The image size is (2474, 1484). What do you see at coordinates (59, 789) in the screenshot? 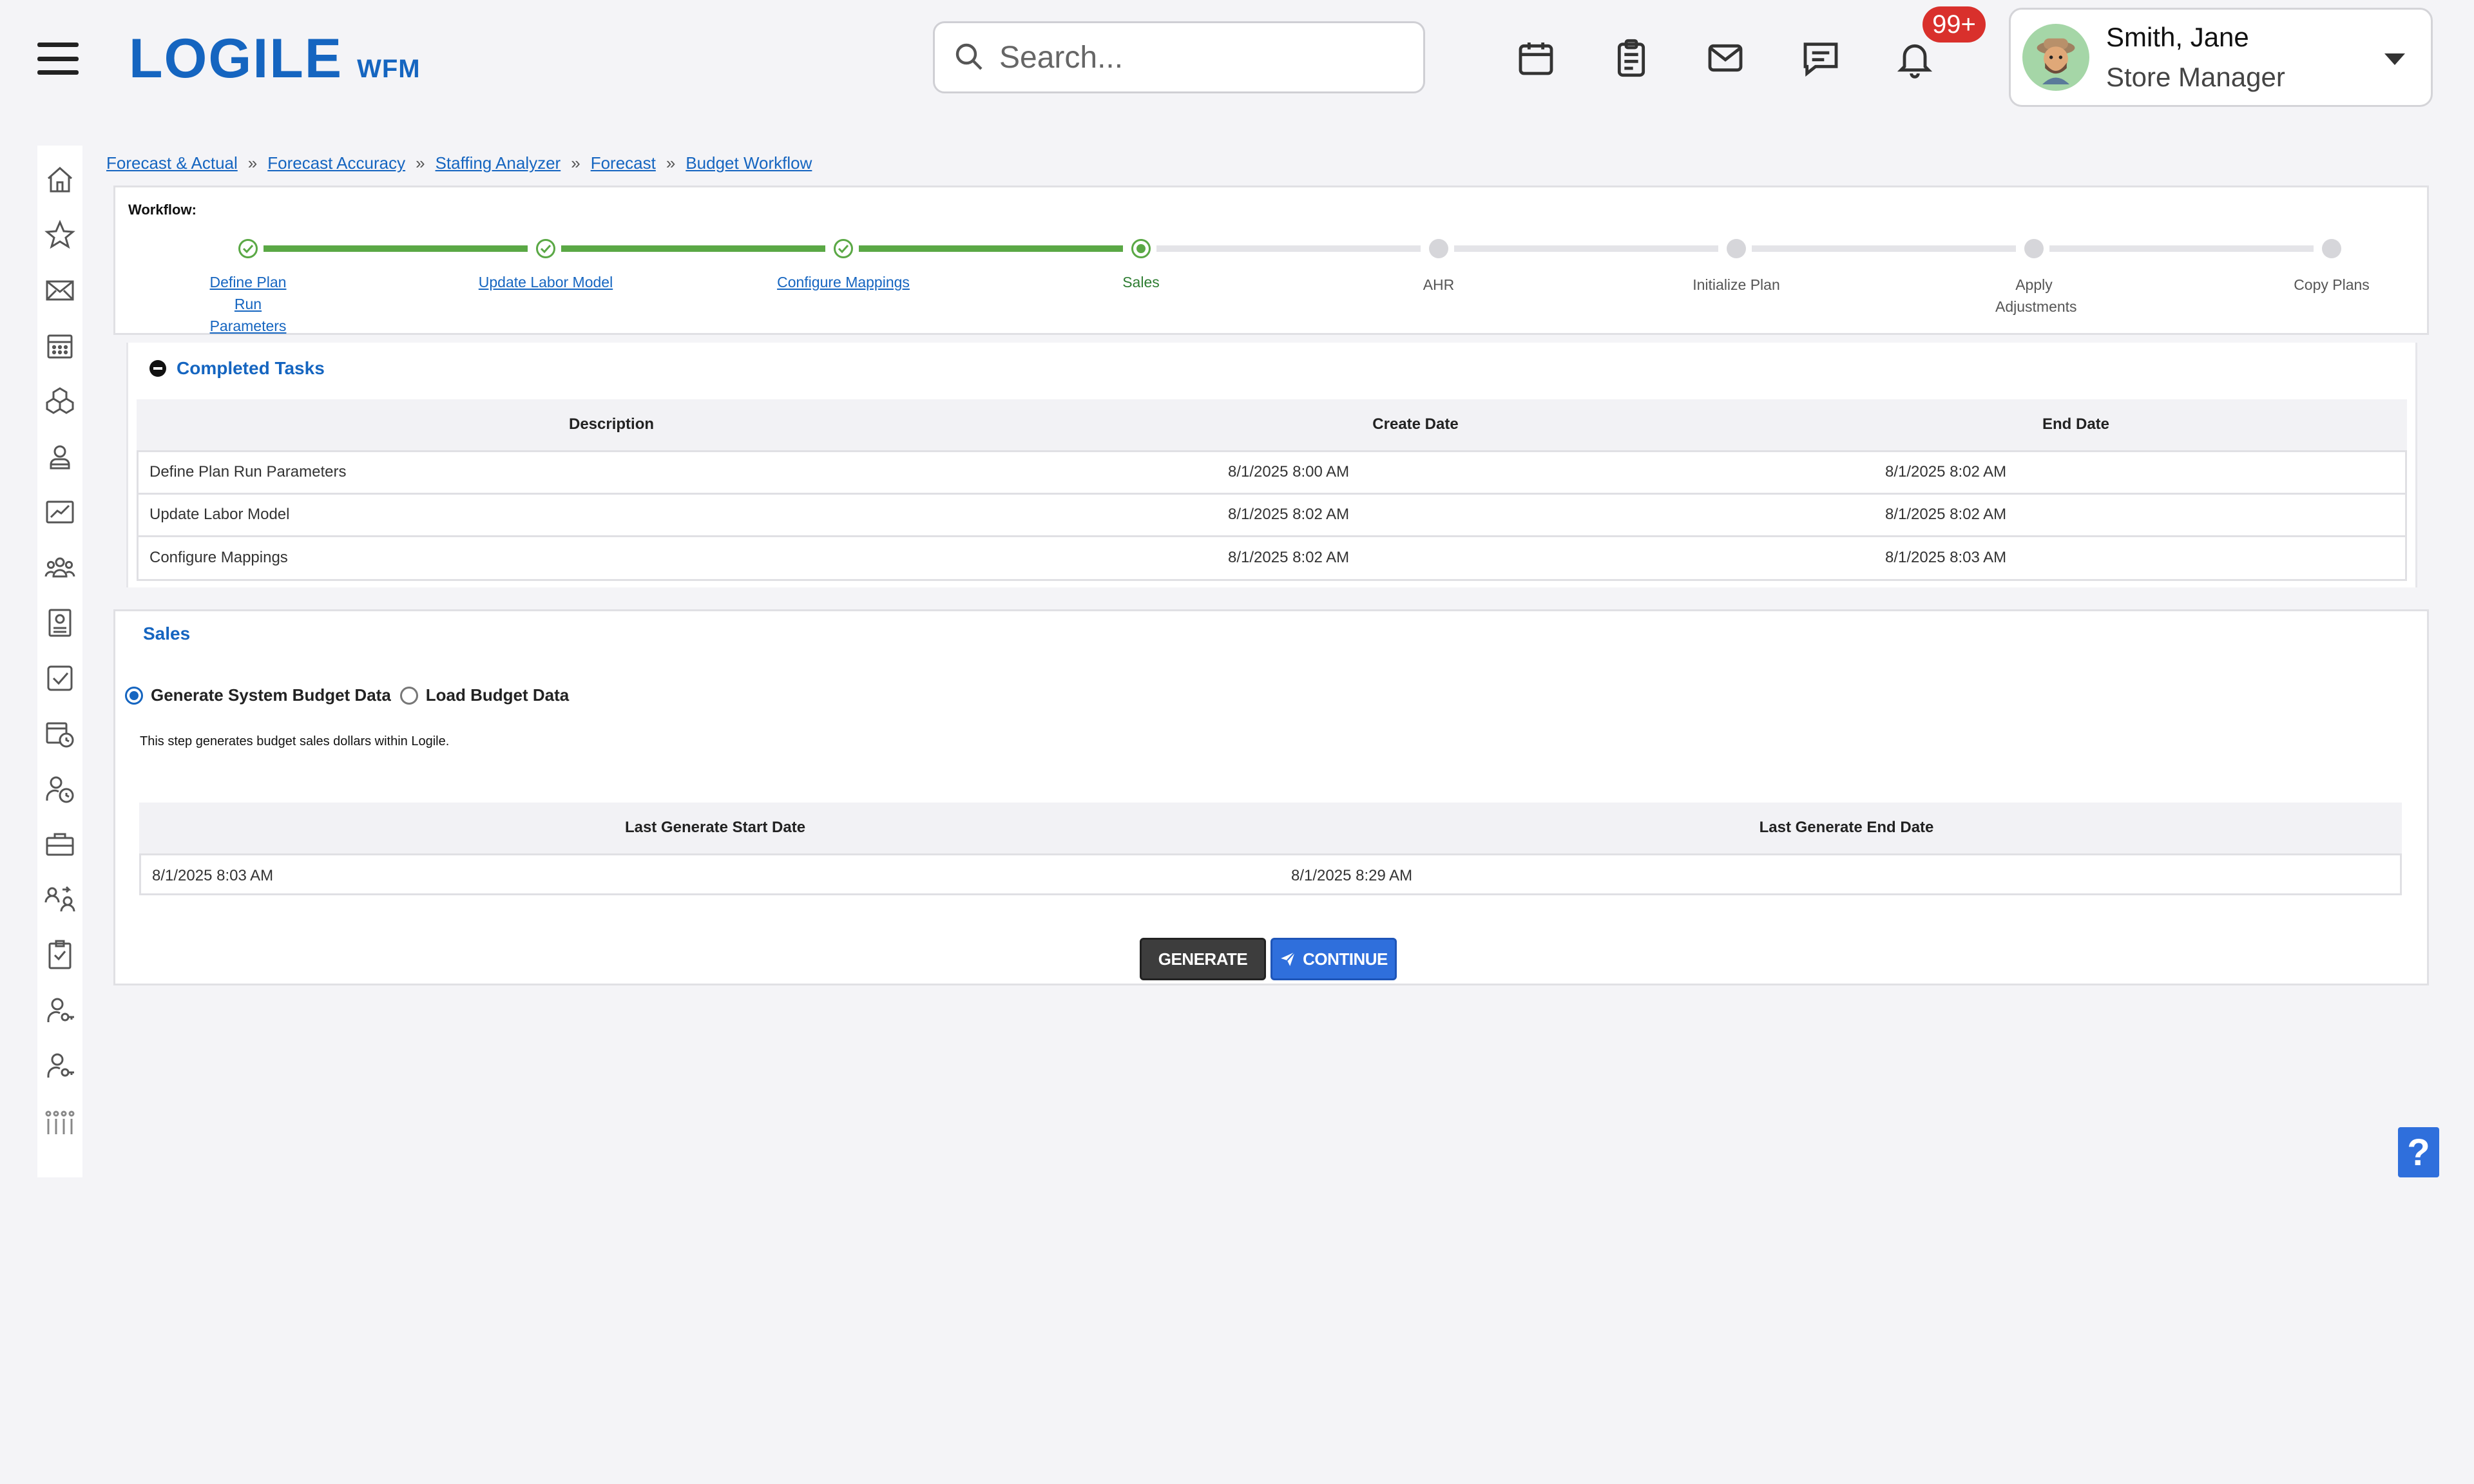
I see `person-clock-icon` at bounding box center [59, 789].